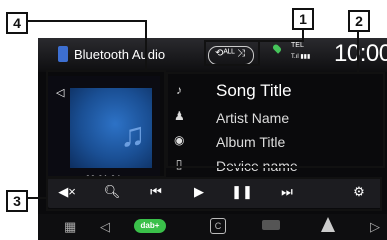 This screenshot has width=387, height=240. I want to click on bluetooth-phone-icon, so click(63, 54).